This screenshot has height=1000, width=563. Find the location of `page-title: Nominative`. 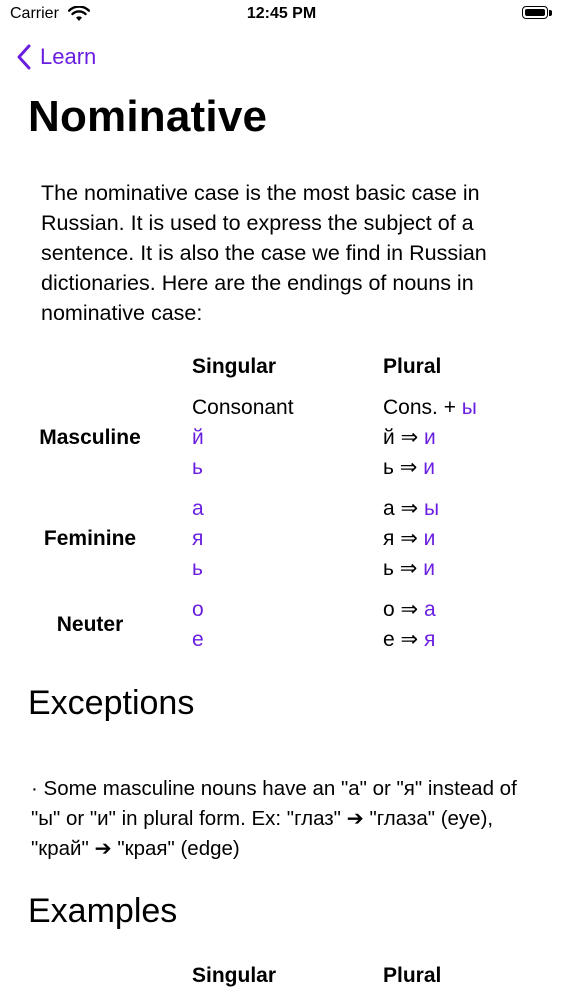

page-title: Nominative is located at coordinates (148, 116).